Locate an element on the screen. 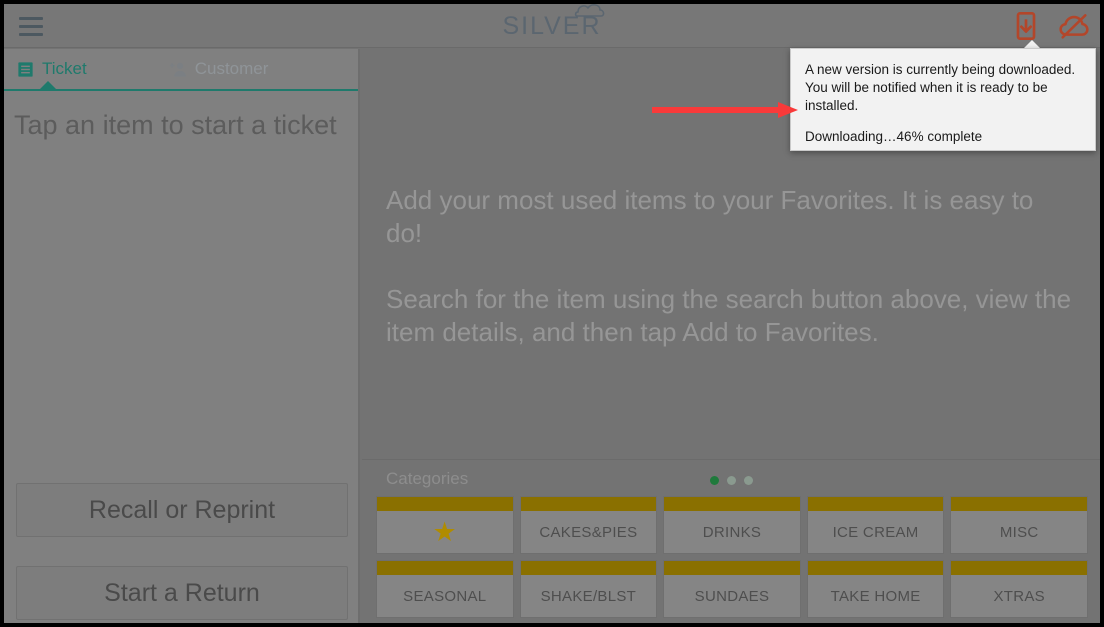  silver-logo: SILVER is located at coordinates (552, 26).